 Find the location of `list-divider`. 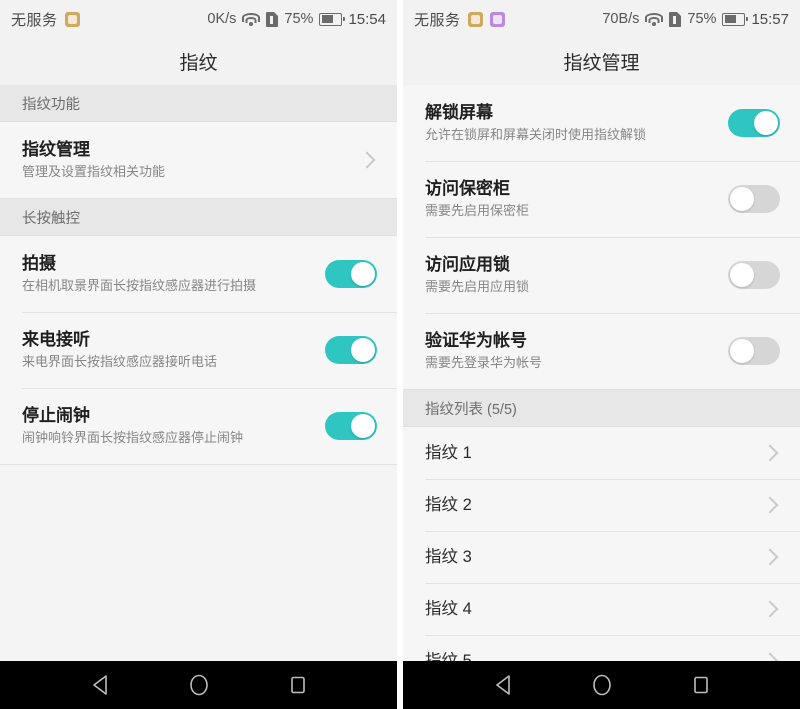

list-divider is located at coordinates (198, 464).